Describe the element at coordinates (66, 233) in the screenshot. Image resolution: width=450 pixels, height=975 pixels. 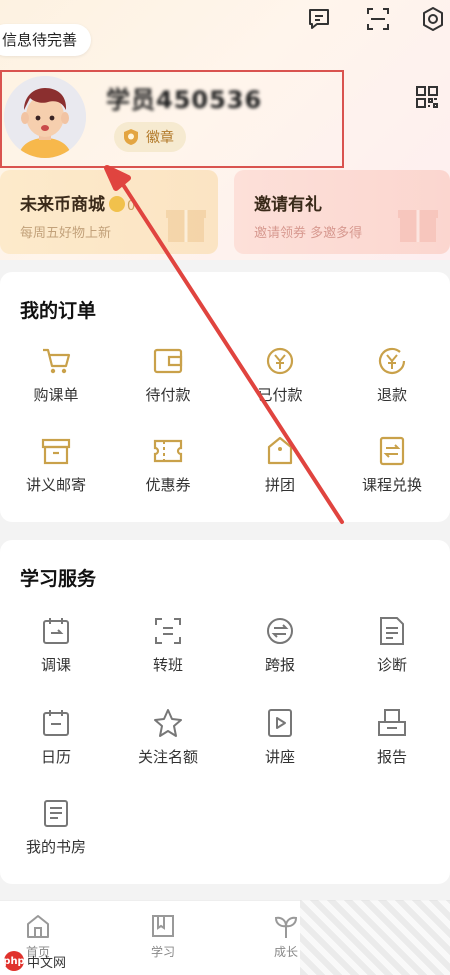
I see `mall-subtitle: 每周五好物上新` at that location.